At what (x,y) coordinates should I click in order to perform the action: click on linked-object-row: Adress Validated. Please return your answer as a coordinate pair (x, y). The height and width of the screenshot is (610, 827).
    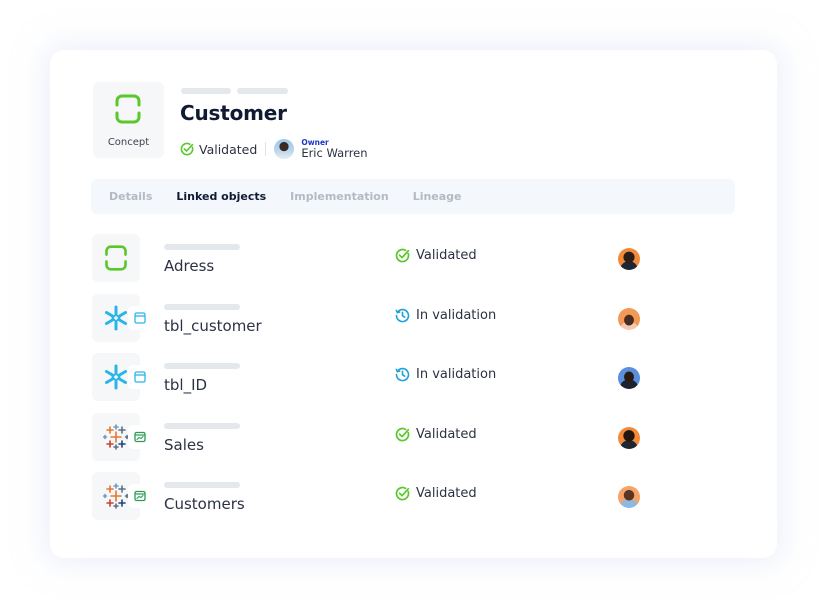
    Looking at the image, I should click on (412, 258).